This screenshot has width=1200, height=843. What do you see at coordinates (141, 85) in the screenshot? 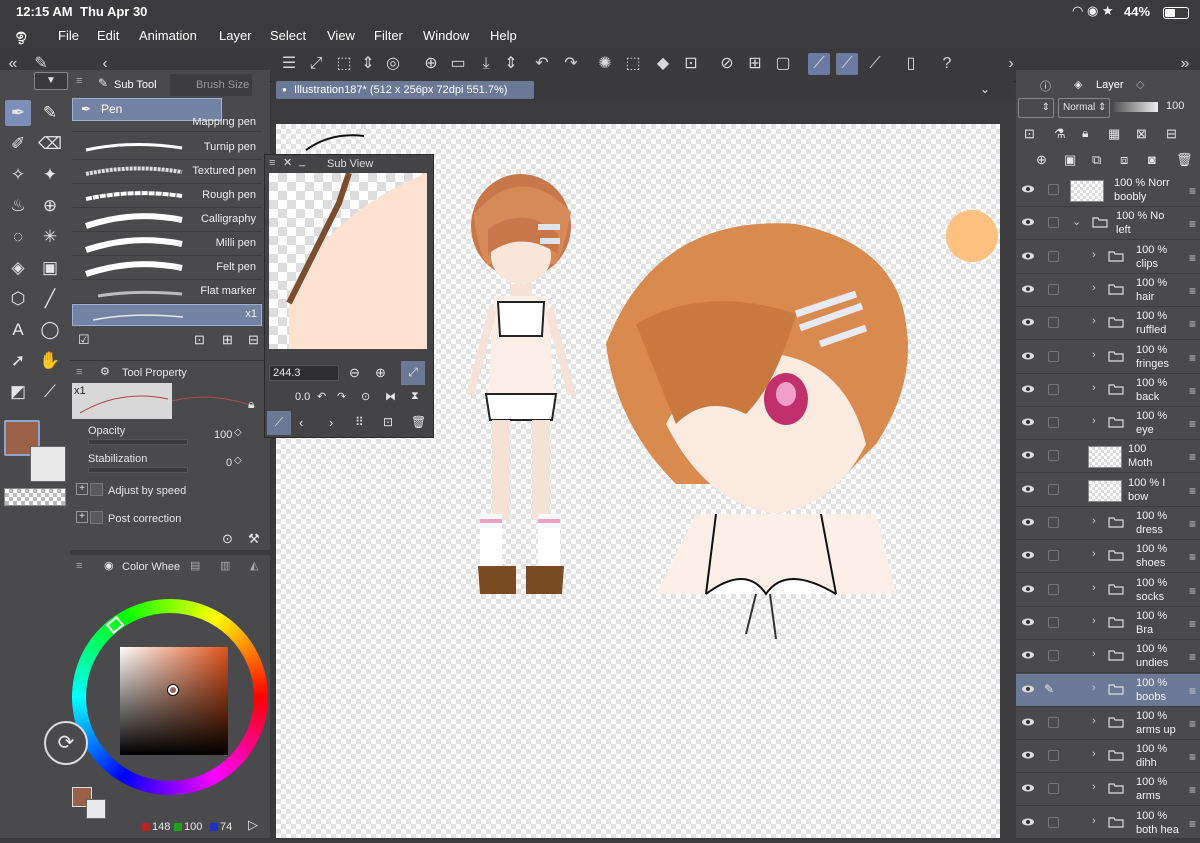
I see `tab-sub-tool: Sub Tool` at bounding box center [141, 85].